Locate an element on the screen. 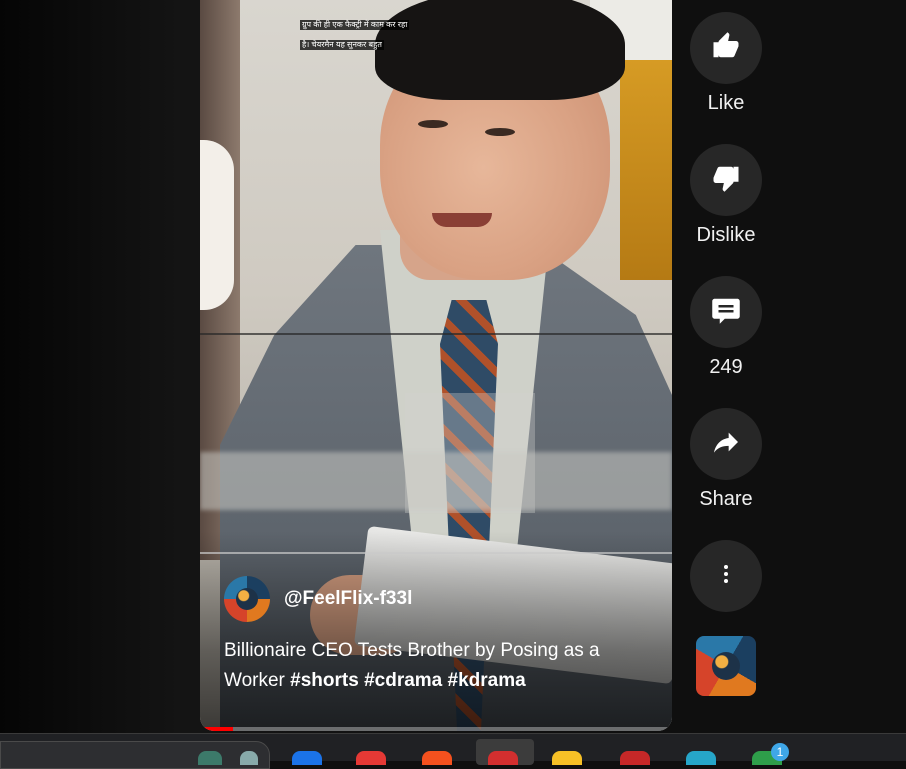  taskbar-opera-icon is located at coordinates (635, 758).